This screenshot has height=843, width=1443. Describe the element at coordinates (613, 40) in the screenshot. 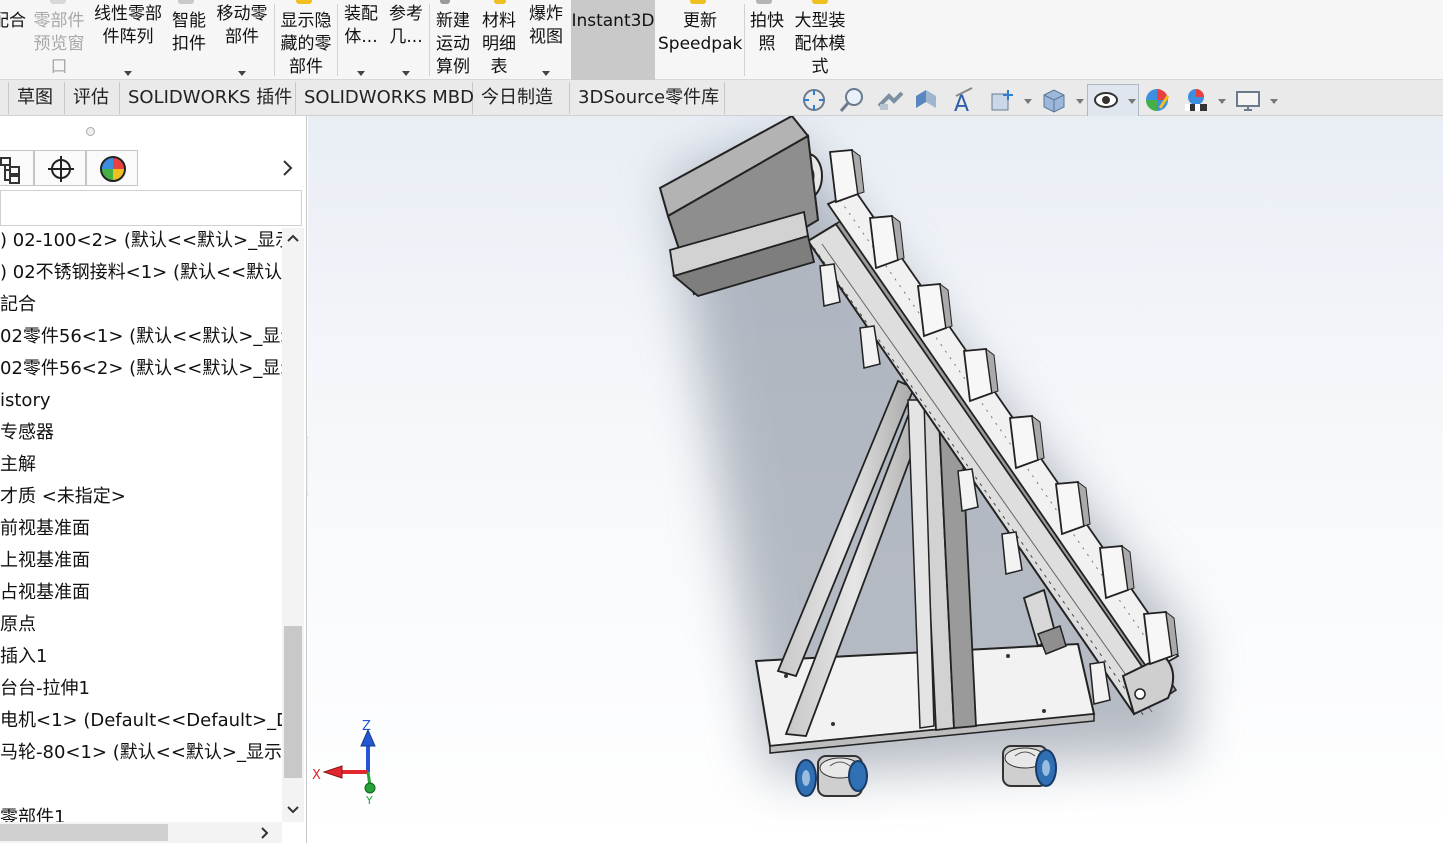

I see `instant3d-button: Instant3D` at that location.